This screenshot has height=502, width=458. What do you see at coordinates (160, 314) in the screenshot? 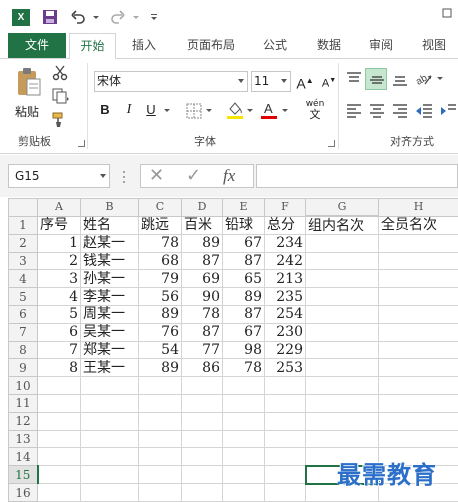
I see `cell-c6: 89` at bounding box center [160, 314].